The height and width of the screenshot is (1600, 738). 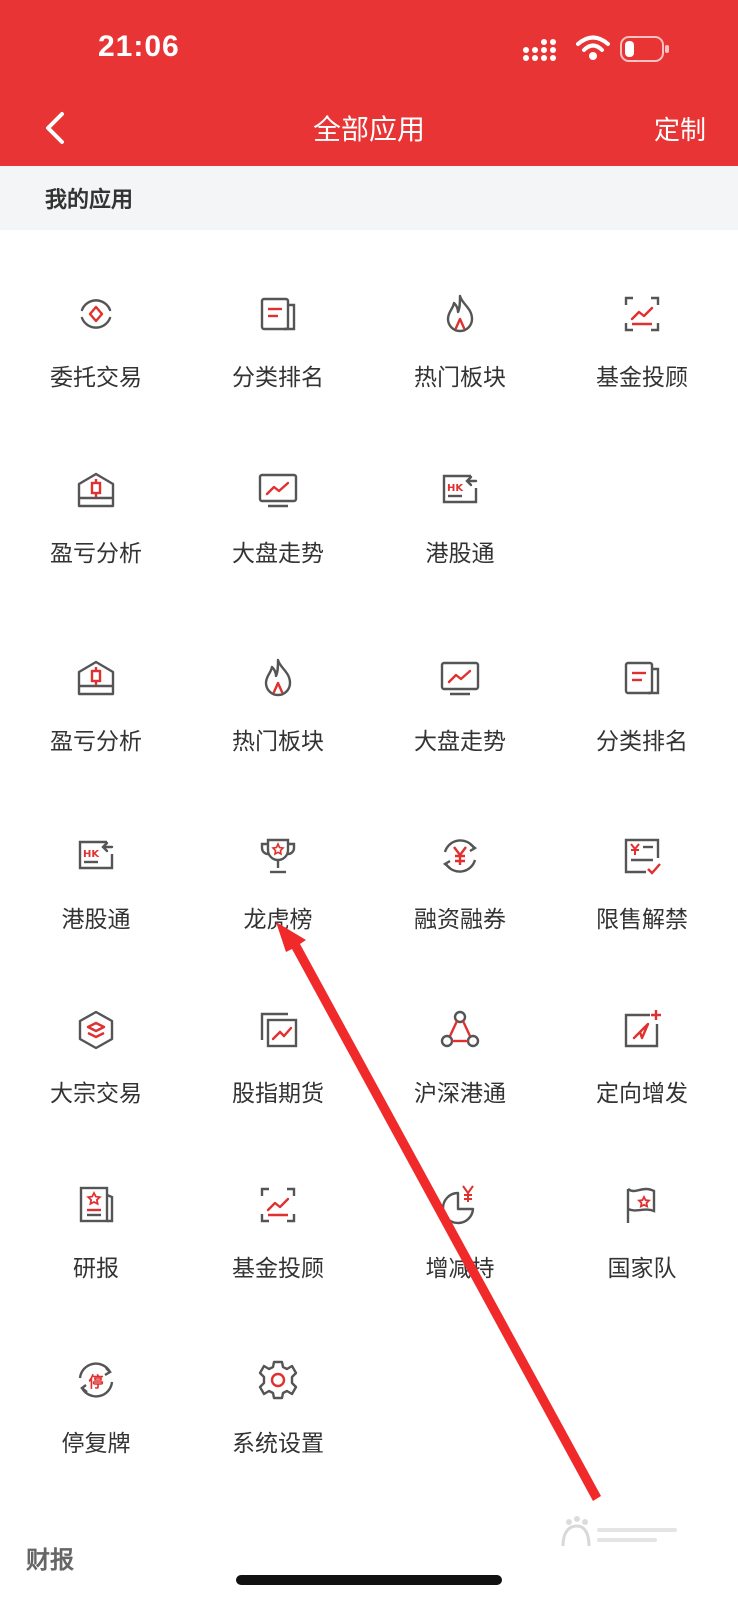 I want to click on app-item: 龙虎榜, so click(x=278, y=899).